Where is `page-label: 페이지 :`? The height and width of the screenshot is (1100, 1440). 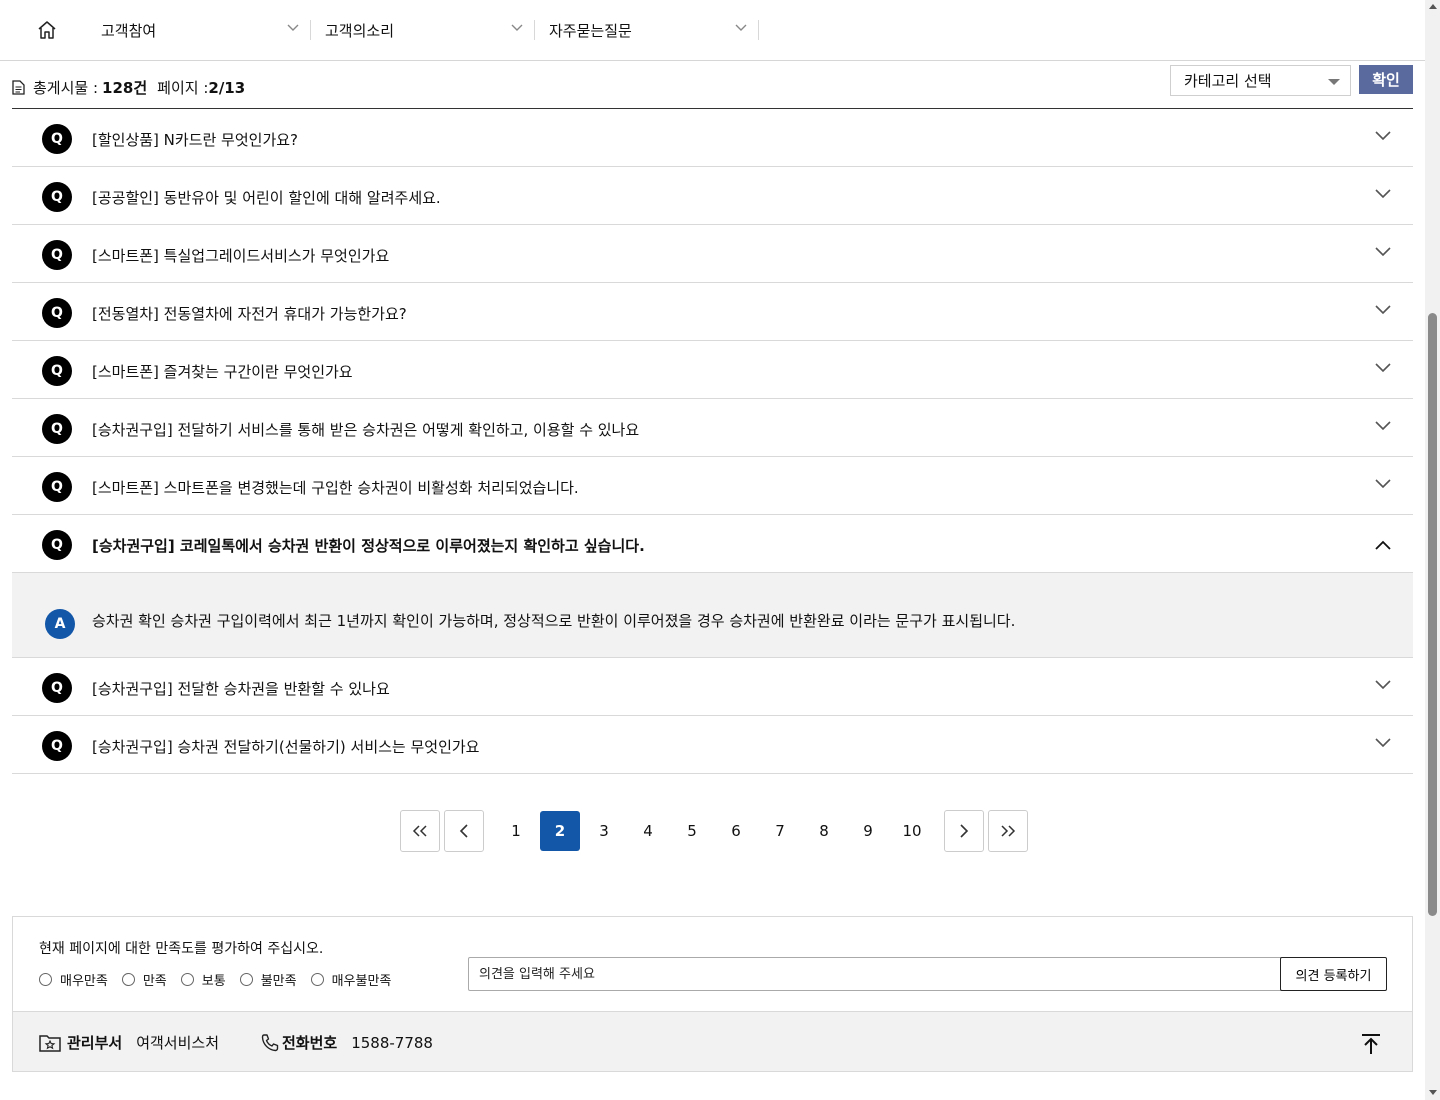 page-label: 페이지 : is located at coordinates (183, 88).